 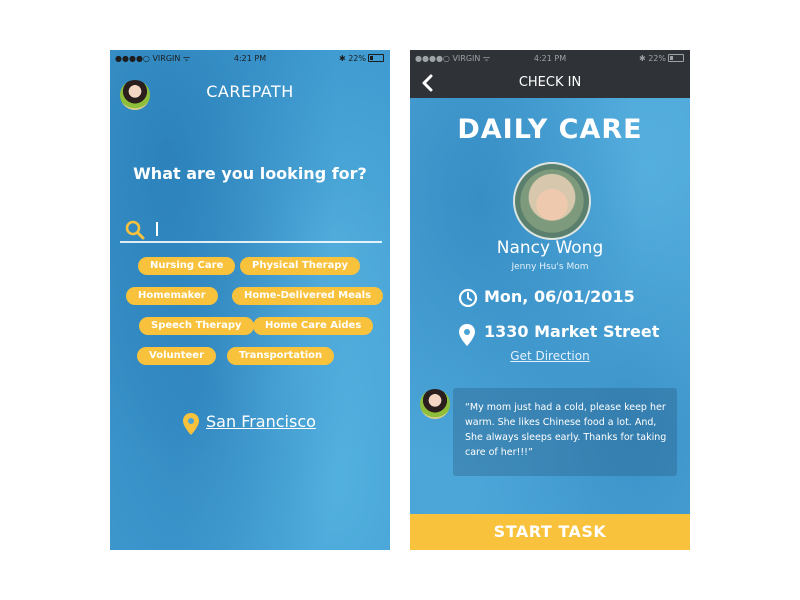 I want to click on chip-transportation: Transportation, so click(x=281, y=356).